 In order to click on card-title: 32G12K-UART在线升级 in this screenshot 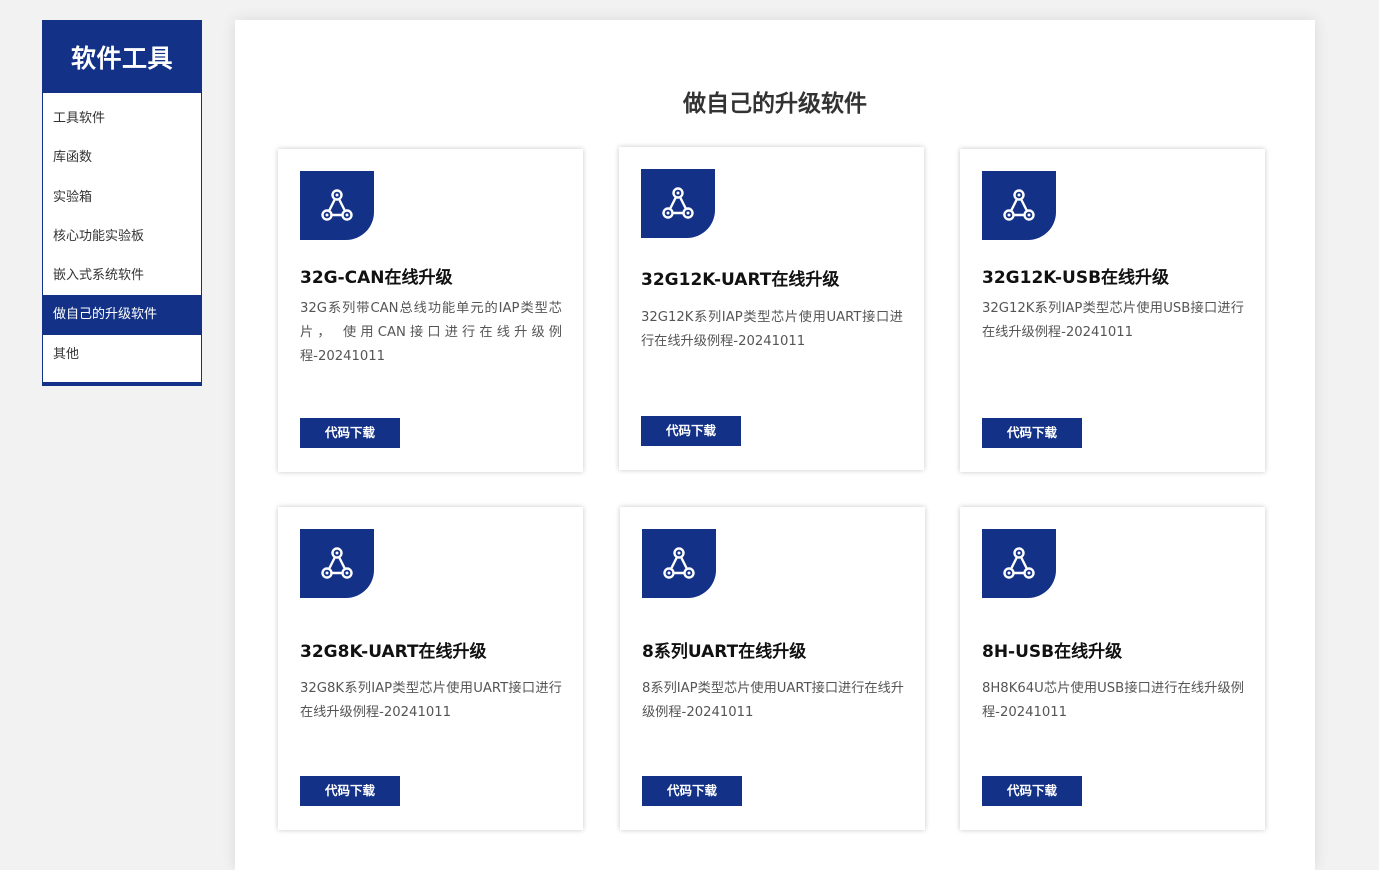, I will do `click(740, 280)`.